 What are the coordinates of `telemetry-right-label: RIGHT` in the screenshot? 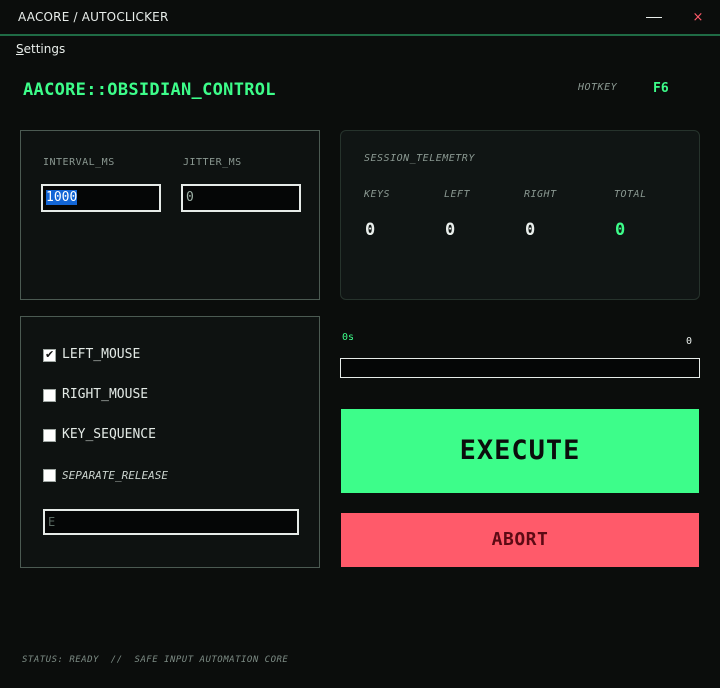 It's located at (540, 194).